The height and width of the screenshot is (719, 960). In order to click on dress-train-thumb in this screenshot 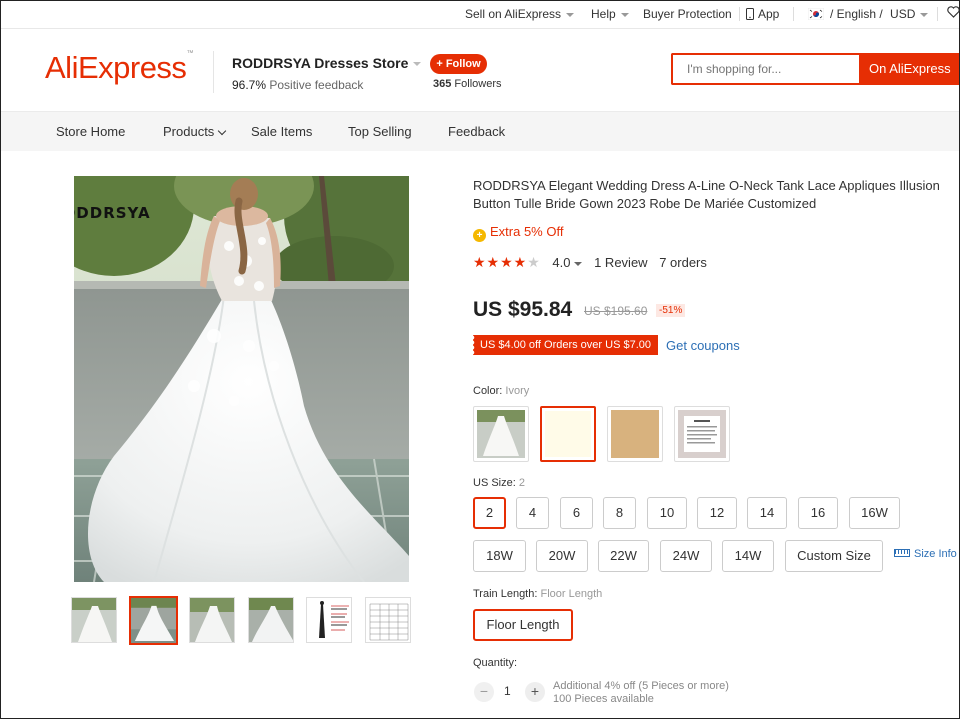, I will do `click(271, 620)`.